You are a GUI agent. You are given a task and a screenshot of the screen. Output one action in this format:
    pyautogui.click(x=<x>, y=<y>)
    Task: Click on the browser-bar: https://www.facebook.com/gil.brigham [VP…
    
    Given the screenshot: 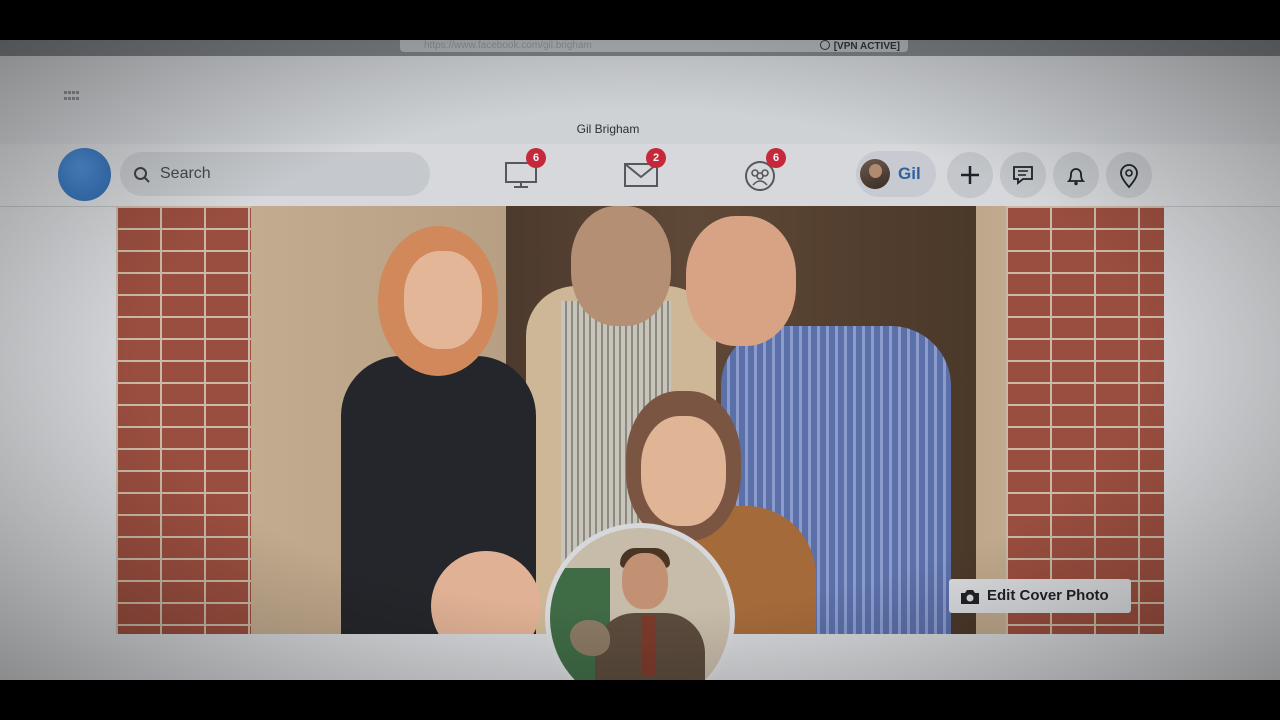 What is the action you would take?
    pyautogui.click(x=640, y=48)
    